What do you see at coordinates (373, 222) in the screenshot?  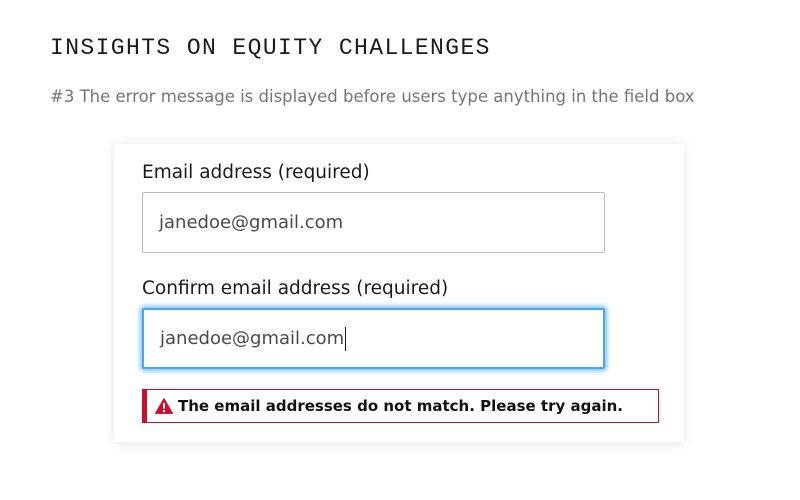 I see `email-field: janedoe@gmail.com` at bounding box center [373, 222].